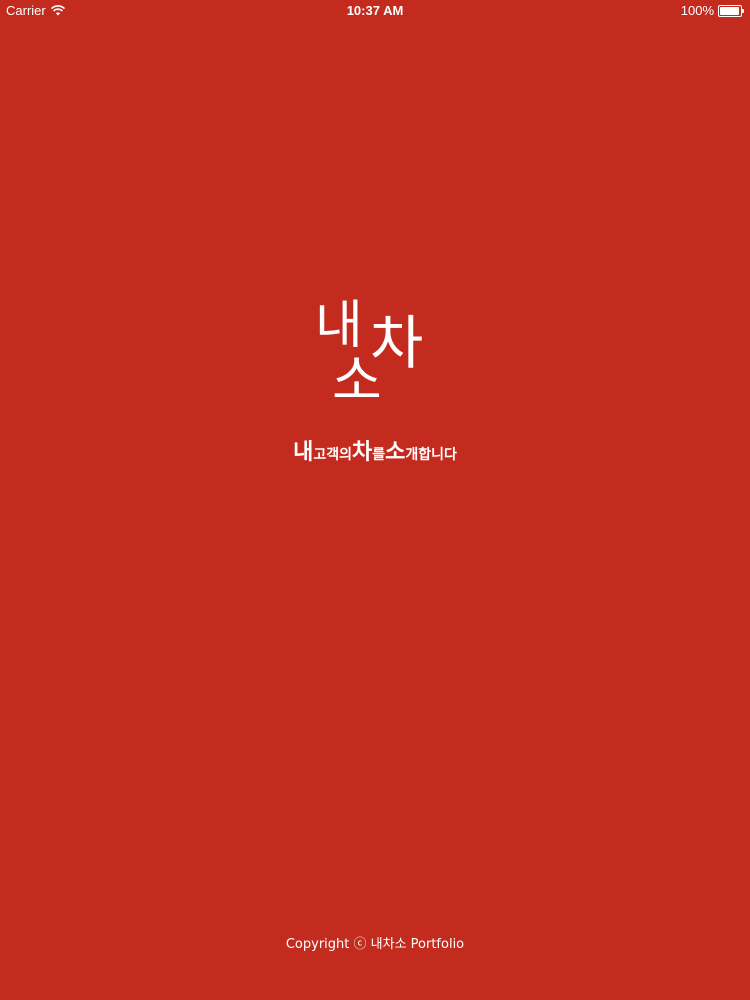  Describe the element at coordinates (303, 452) in the screenshot. I see `tagline-part: 내` at that location.